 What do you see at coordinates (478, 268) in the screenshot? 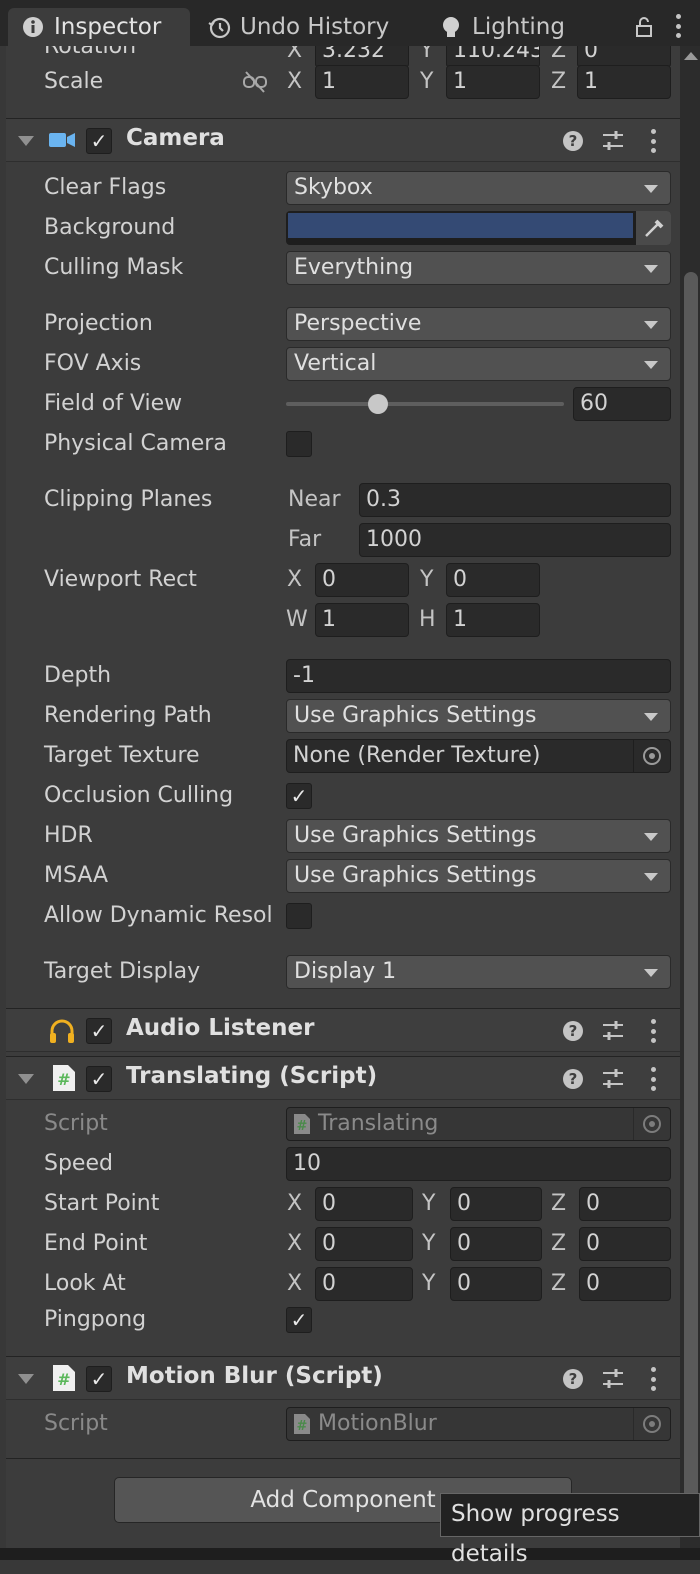
I see `culling-mask-dropdown: Everything` at bounding box center [478, 268].